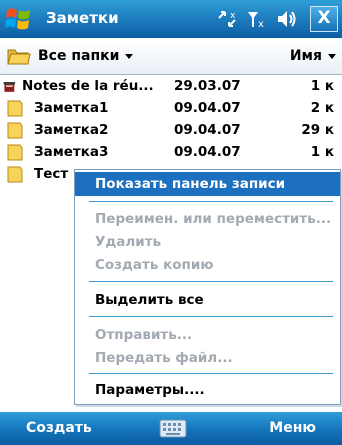 This screenshot has width=342, height=445. Describe the element at coordinates (19, 19) in the screenshot. I see `windows-start-icon` at that location.